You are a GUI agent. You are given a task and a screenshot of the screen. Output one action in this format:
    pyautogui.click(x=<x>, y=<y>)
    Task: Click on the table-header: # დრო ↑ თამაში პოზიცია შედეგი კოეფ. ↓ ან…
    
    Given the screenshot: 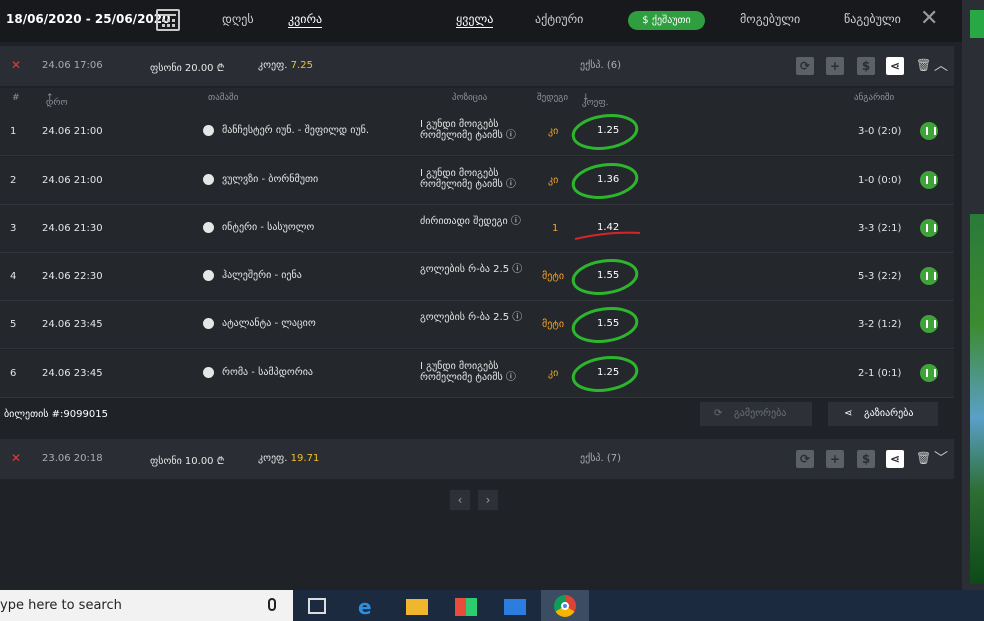 What is the action you would take?
    pyautogui.click(x=477, y=98)
    